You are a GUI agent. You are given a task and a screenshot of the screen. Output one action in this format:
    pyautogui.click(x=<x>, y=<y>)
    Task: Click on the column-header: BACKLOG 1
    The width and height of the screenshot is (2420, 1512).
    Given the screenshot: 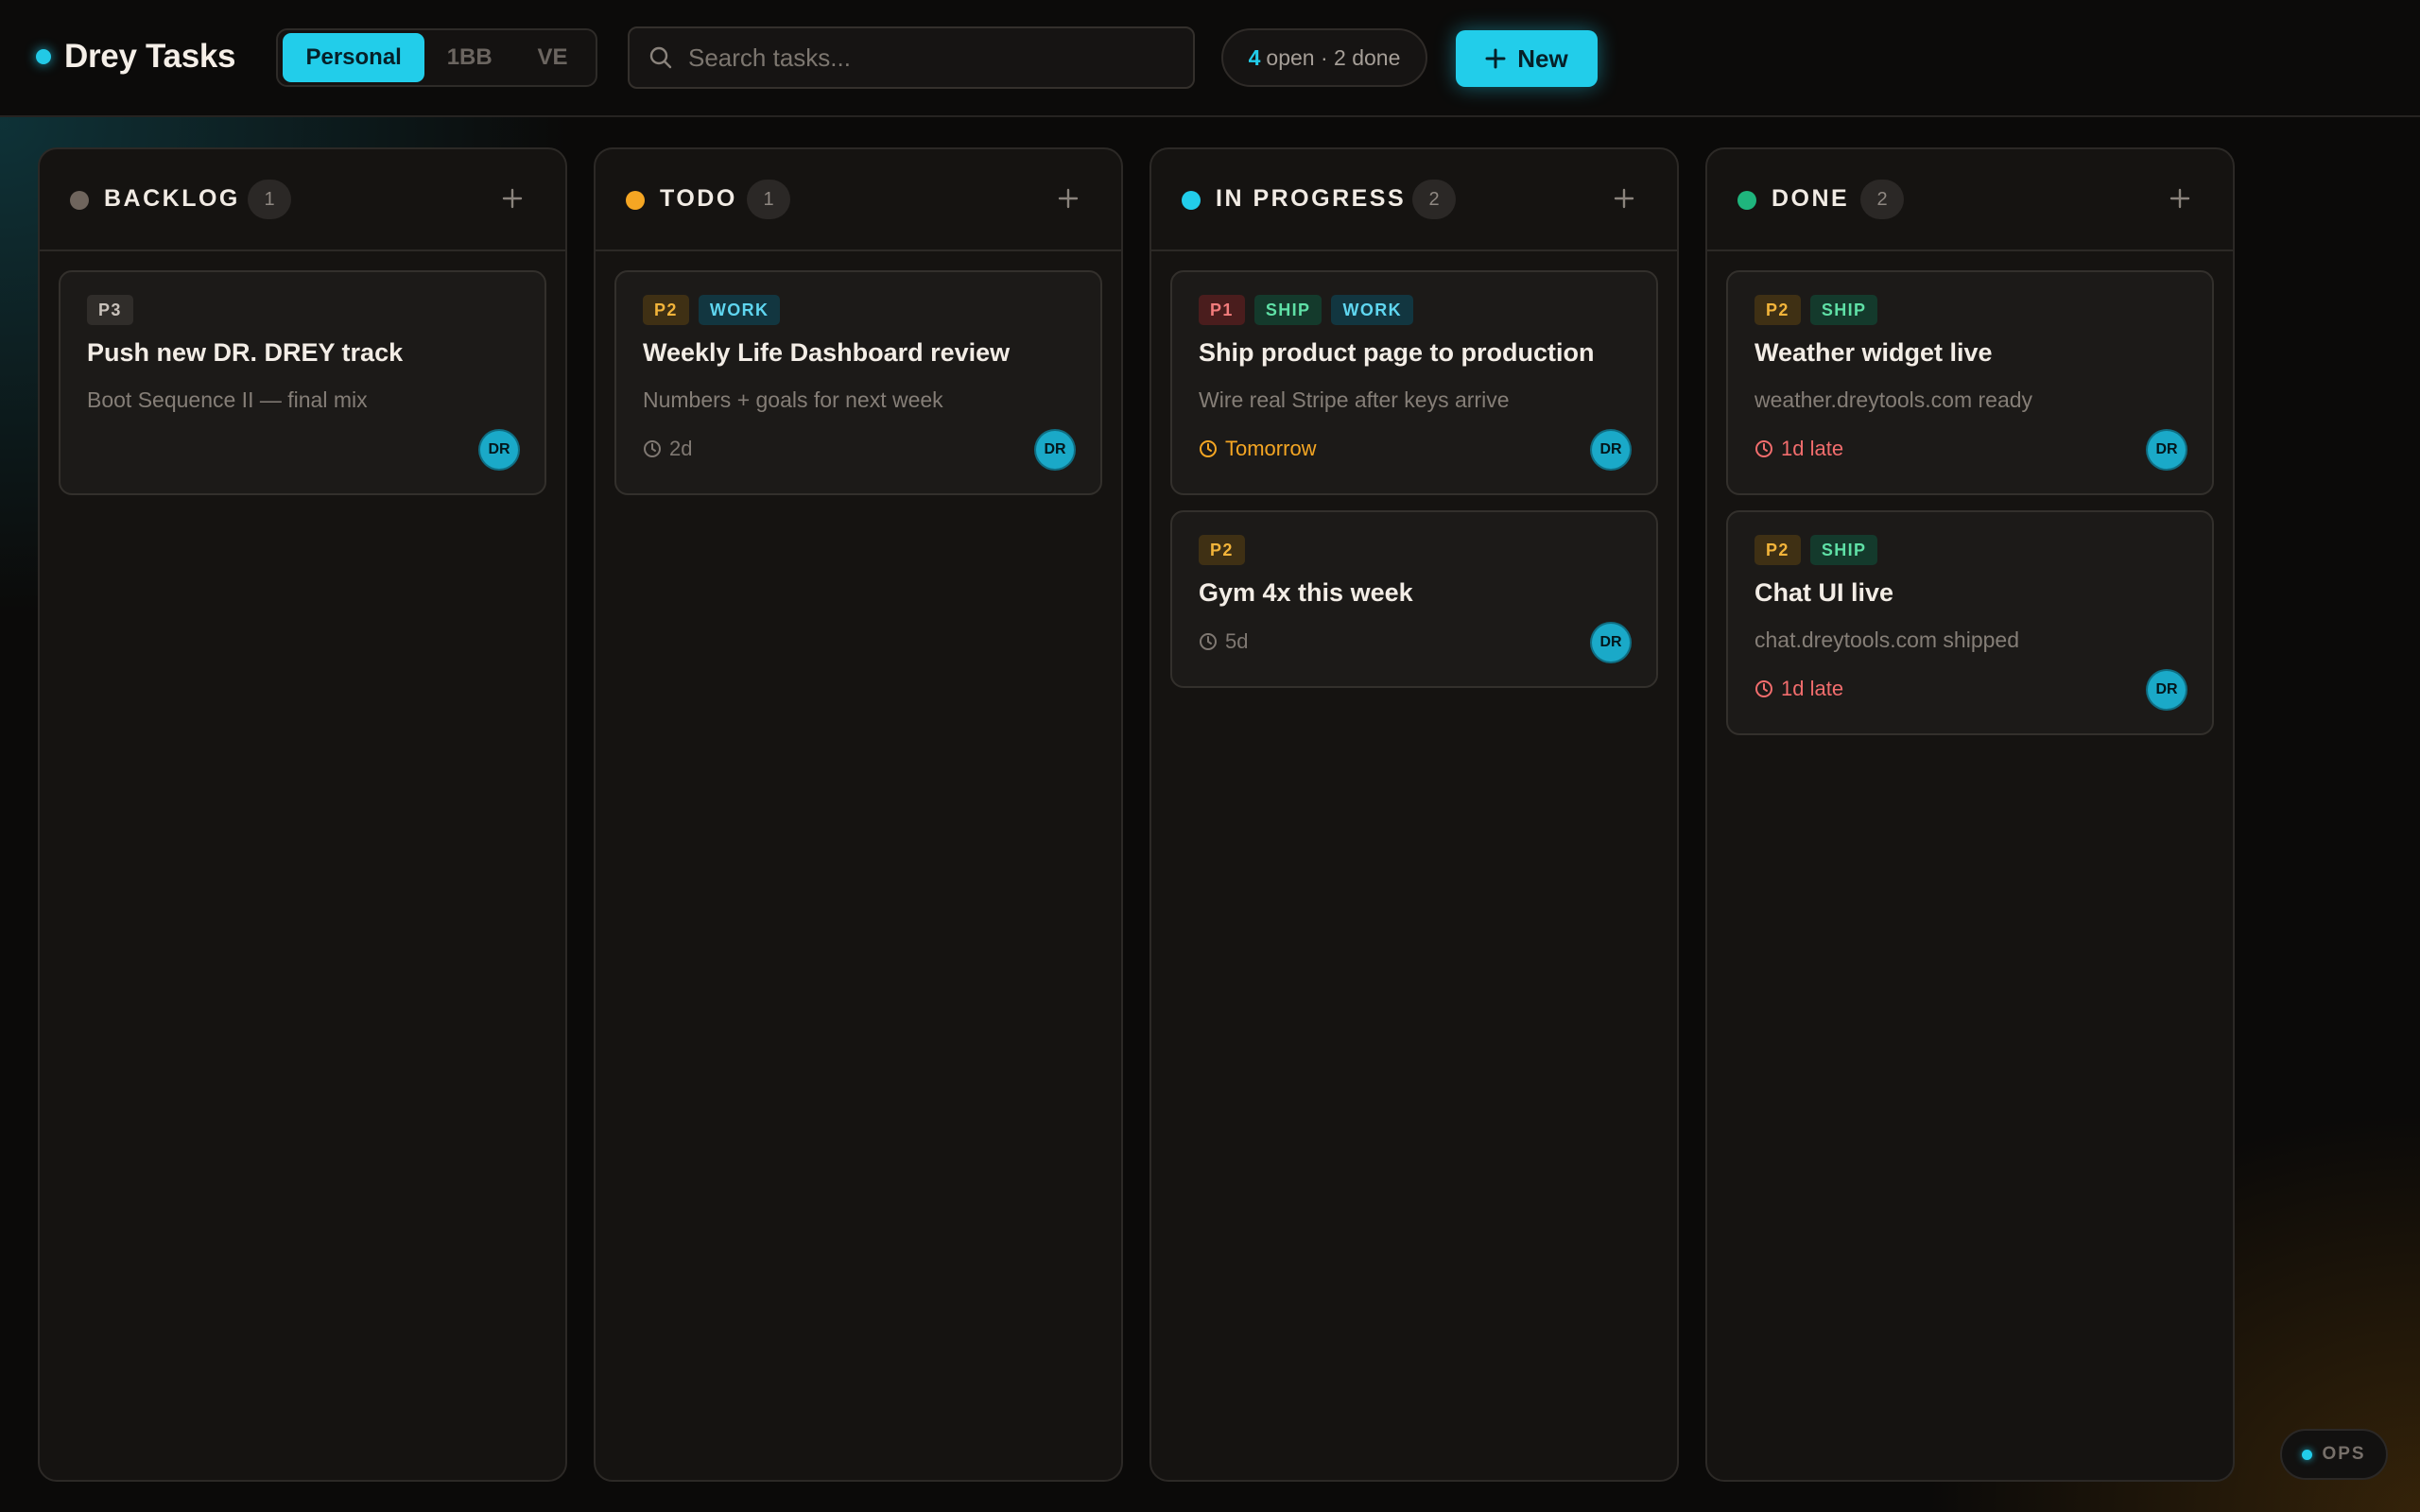 What is the action you would take?
    pyautogui.click(x=302, y=200)
    